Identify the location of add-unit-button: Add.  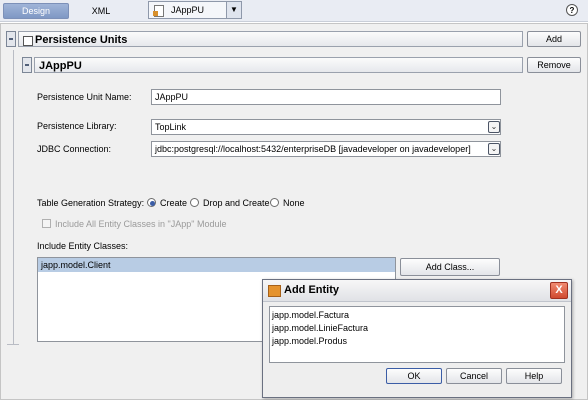
(554, 39).